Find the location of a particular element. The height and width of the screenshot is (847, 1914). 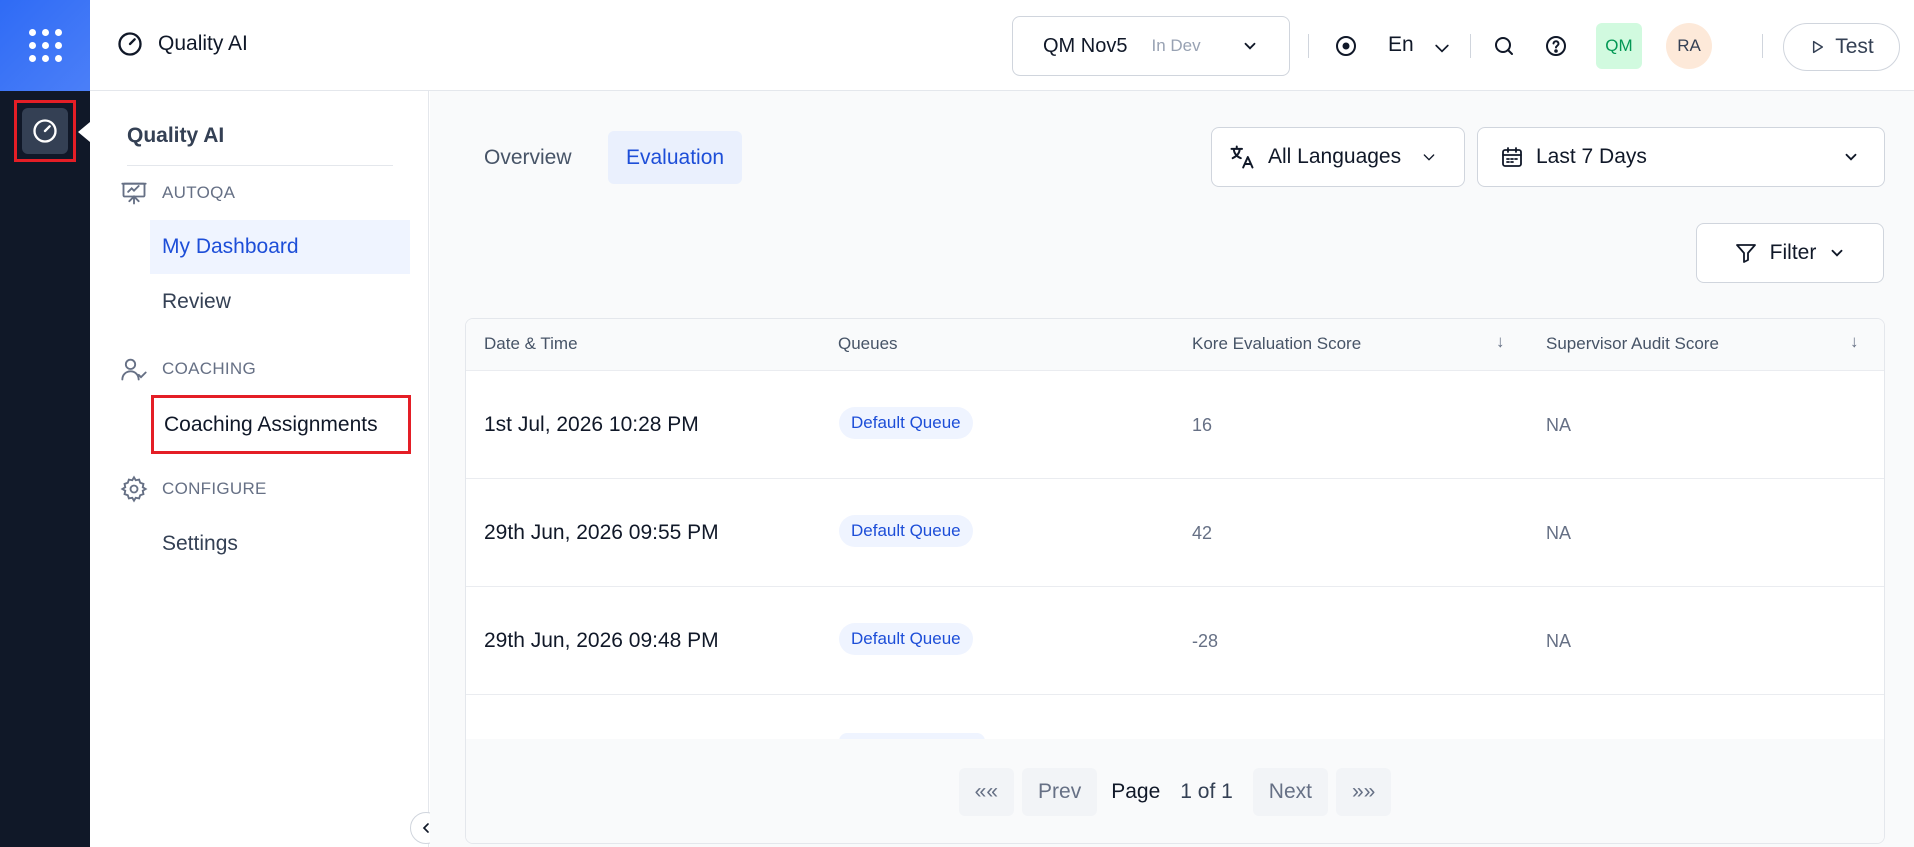

env-tag: In Dev is located at coordinates (1176, 45).